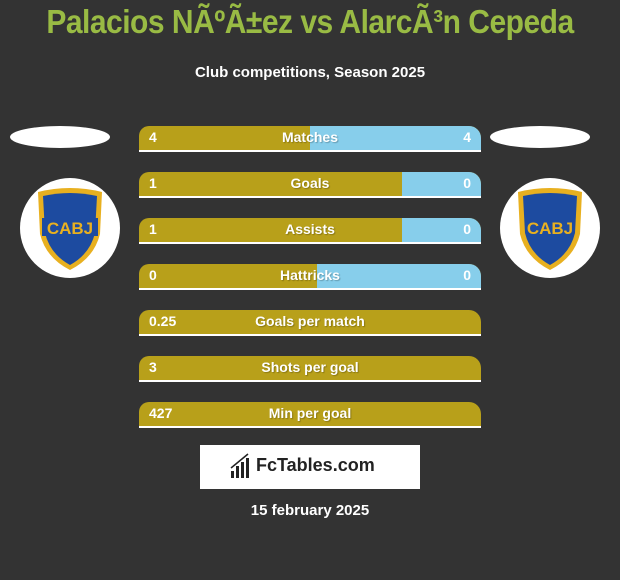 The width and height of the screenshot is (620, 580). What do you see at coordinates (239, 465) in the screenshot?
I see `bar-chart-icon` at bounding box center [239, 465].